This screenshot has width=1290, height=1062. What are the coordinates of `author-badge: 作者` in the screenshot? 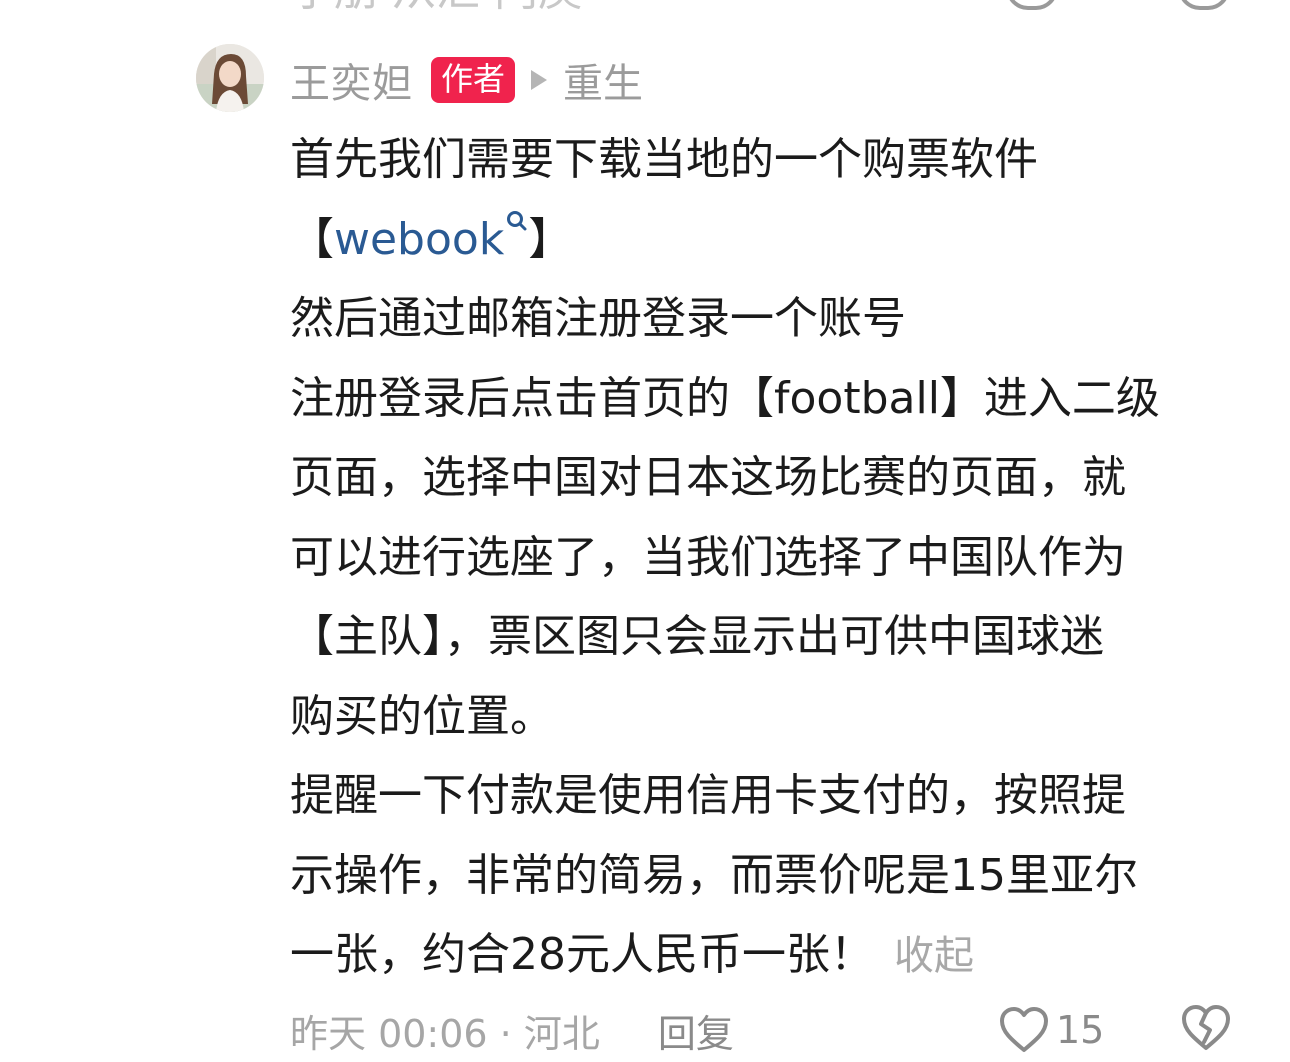 It's located at (473, 80).